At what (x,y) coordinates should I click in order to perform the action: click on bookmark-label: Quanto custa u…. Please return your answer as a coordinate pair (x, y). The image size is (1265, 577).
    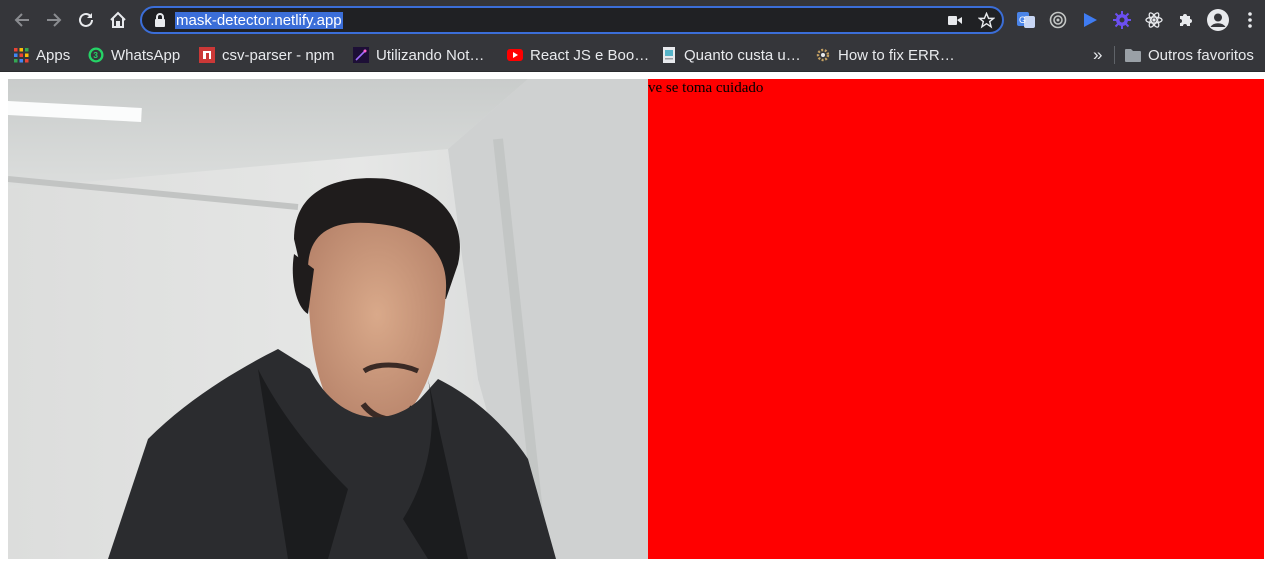
    Looking at the image, I should click on (742, 55).